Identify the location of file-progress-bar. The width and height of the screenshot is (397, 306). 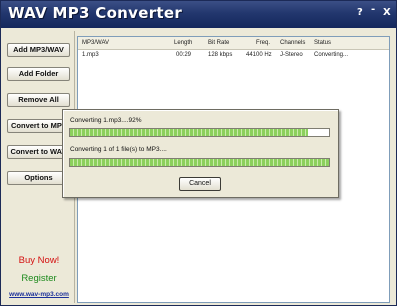
(199, 132).